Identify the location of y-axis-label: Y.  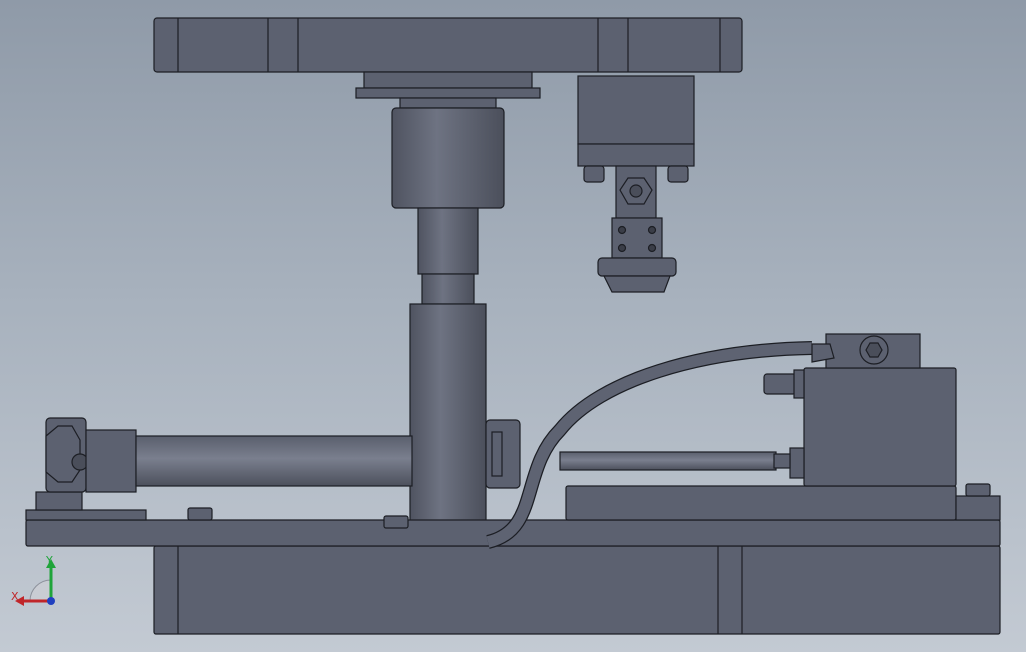
(49, 560).